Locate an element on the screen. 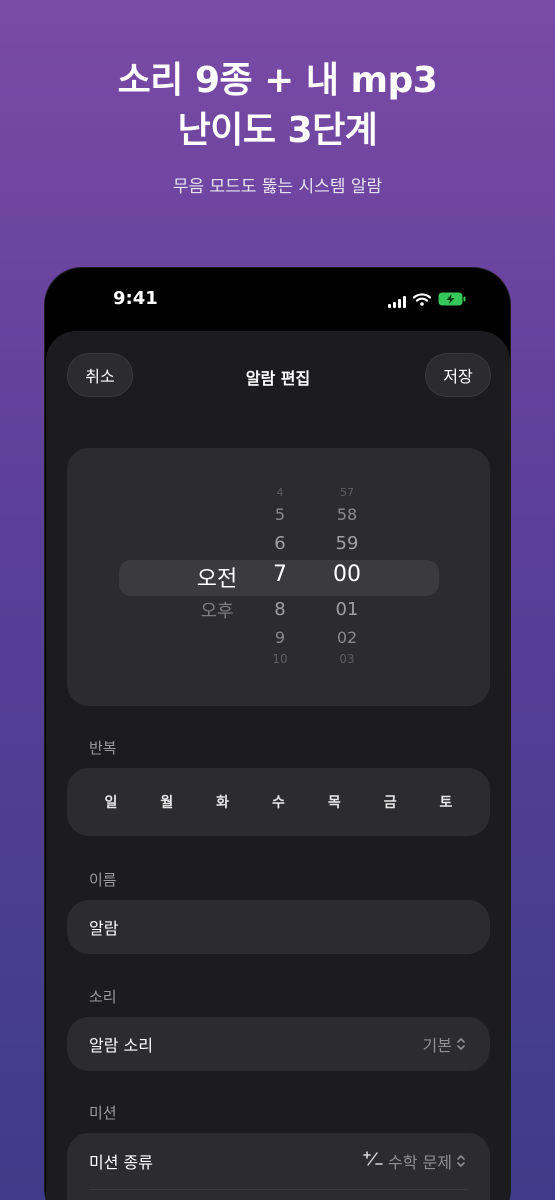 The height and width of the screenshot is (1200, 555). mission-type-row: 미션 종류 수학 문제 is located at coordinates (278, 1161).